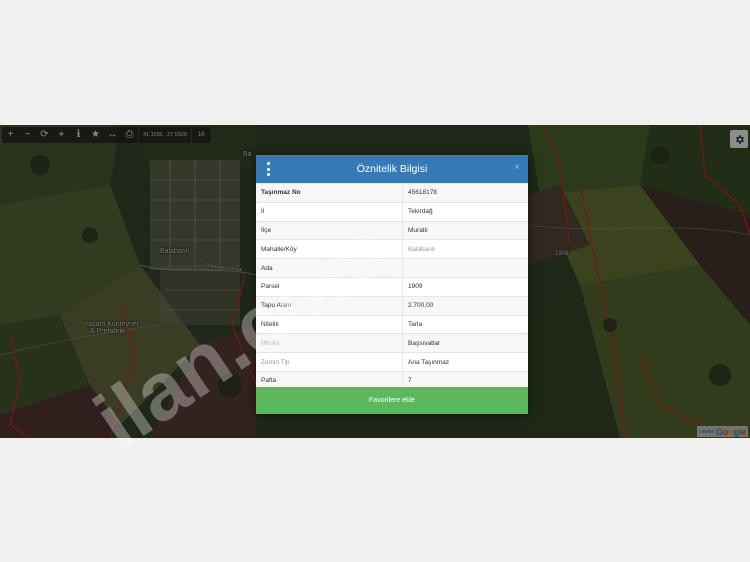 The height and width of the screenshot is (562, 750). What do you see at coordinates (329, 268) in the screenshot?
I see `attribute-key: Ada` at bounding box center [329, 268].